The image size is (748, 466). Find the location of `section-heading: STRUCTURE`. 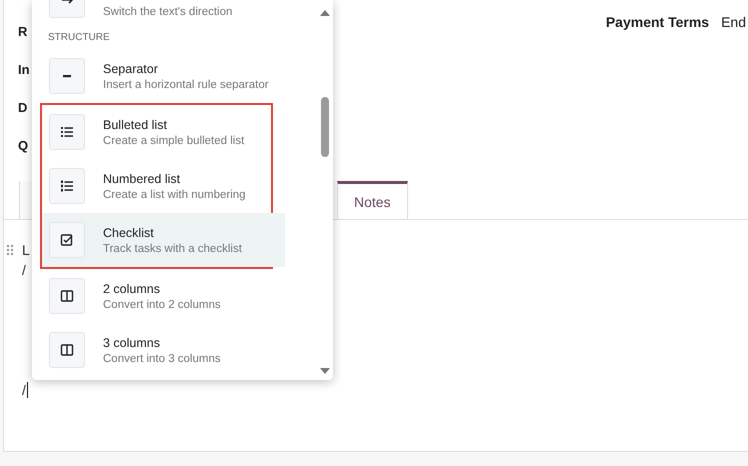

section-heading: STRUCTURE is located at coordinates (79, 38).